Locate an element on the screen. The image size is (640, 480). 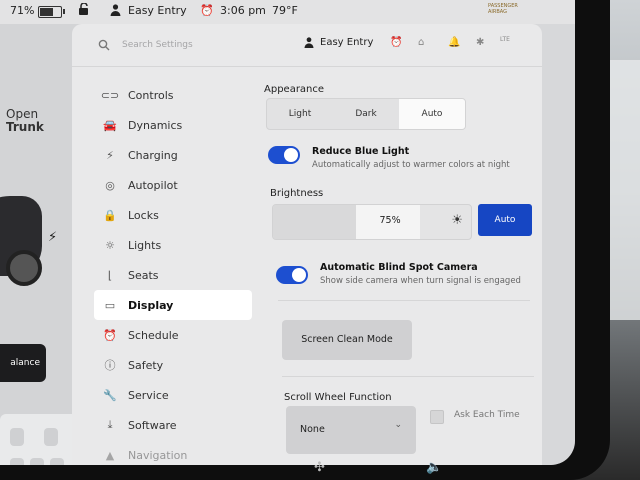
battery-percent: 71% is located at coordinates (22, 10).